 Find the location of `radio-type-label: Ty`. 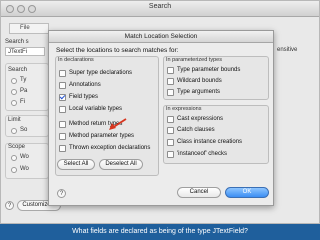

radio-type-label: Ty is located at coordinates (23, 80).